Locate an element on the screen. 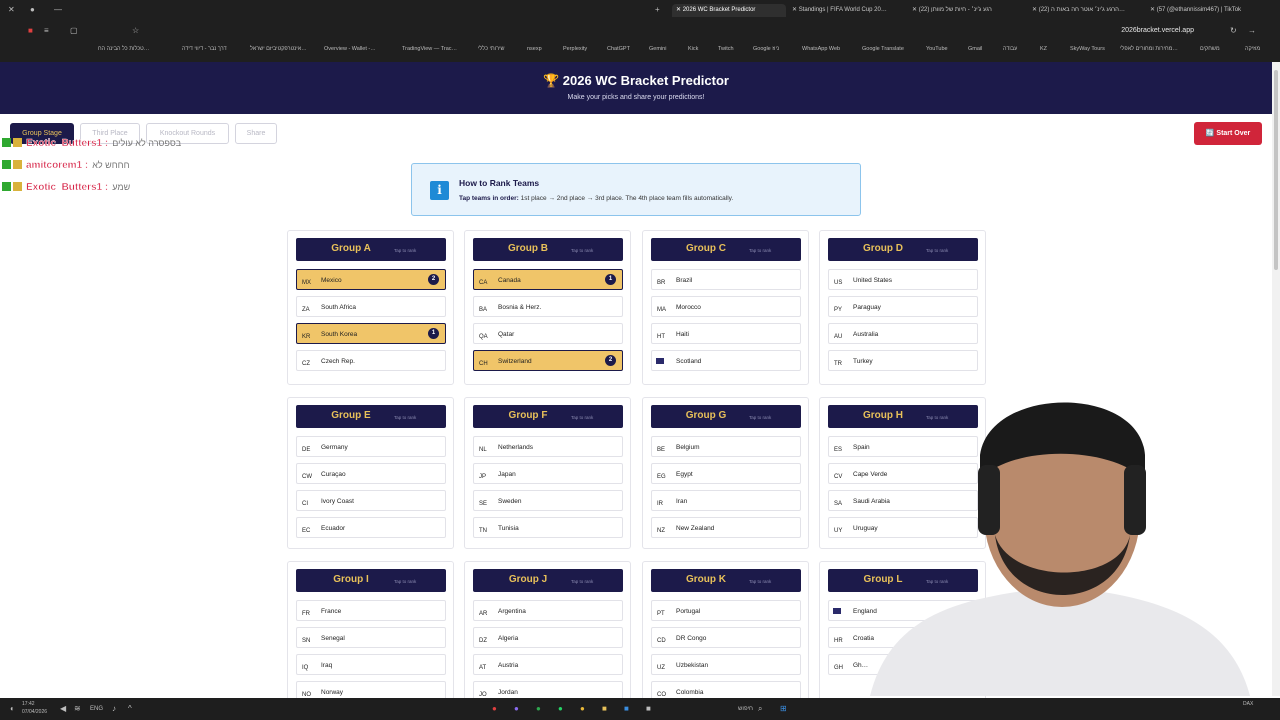 The width and height of the screenshot is (1280, 720). team-button: CI Ivory Coast is located at coordinates (371, 500).